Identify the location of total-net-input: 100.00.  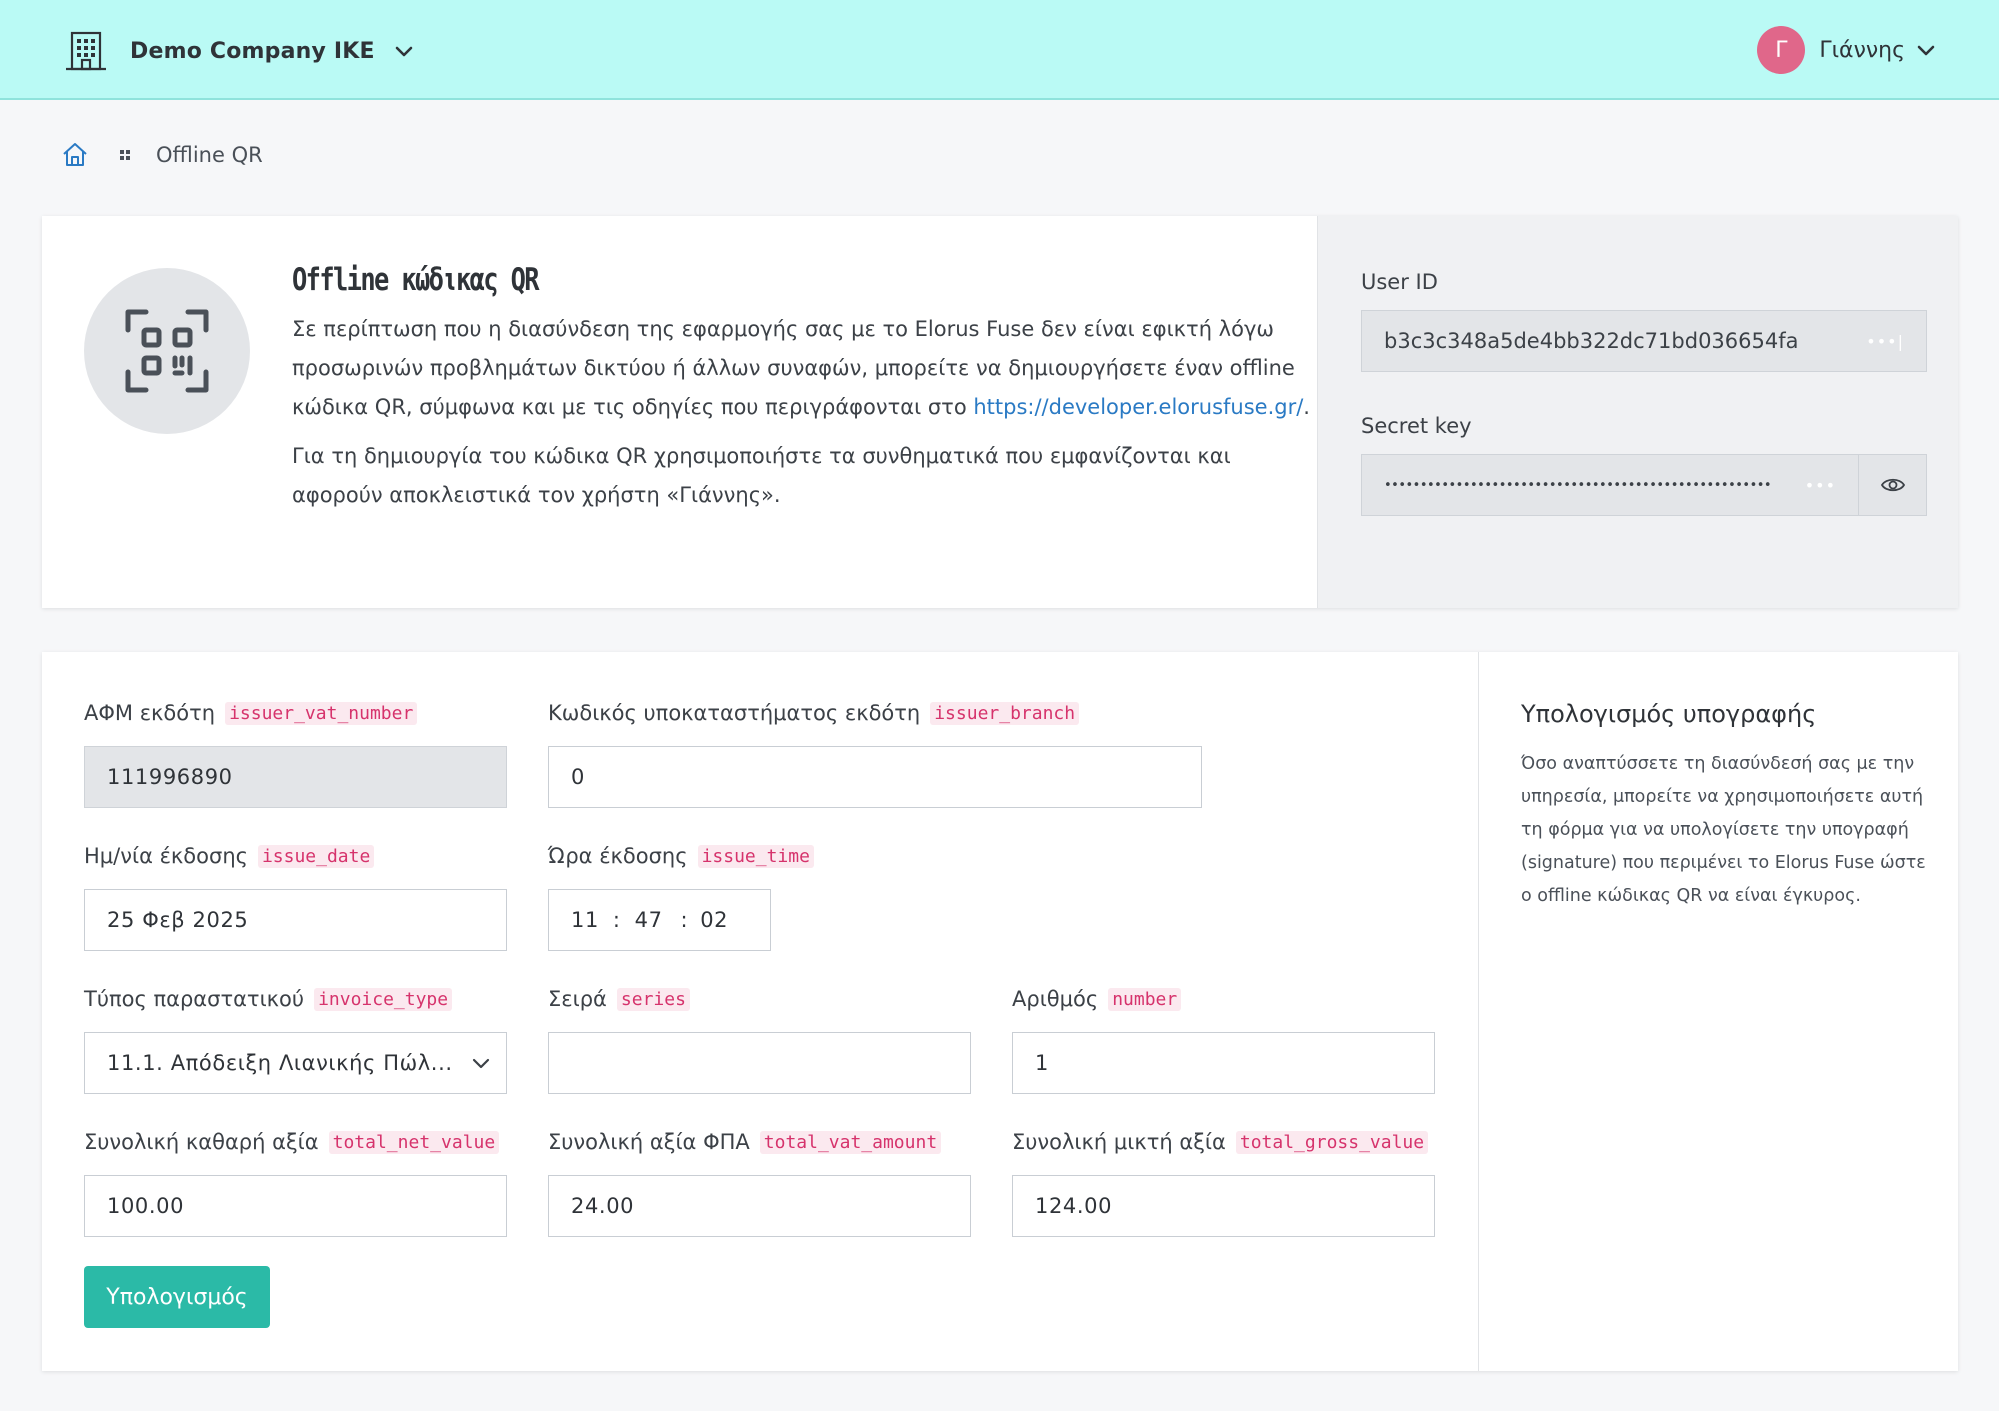
(295, 1206).